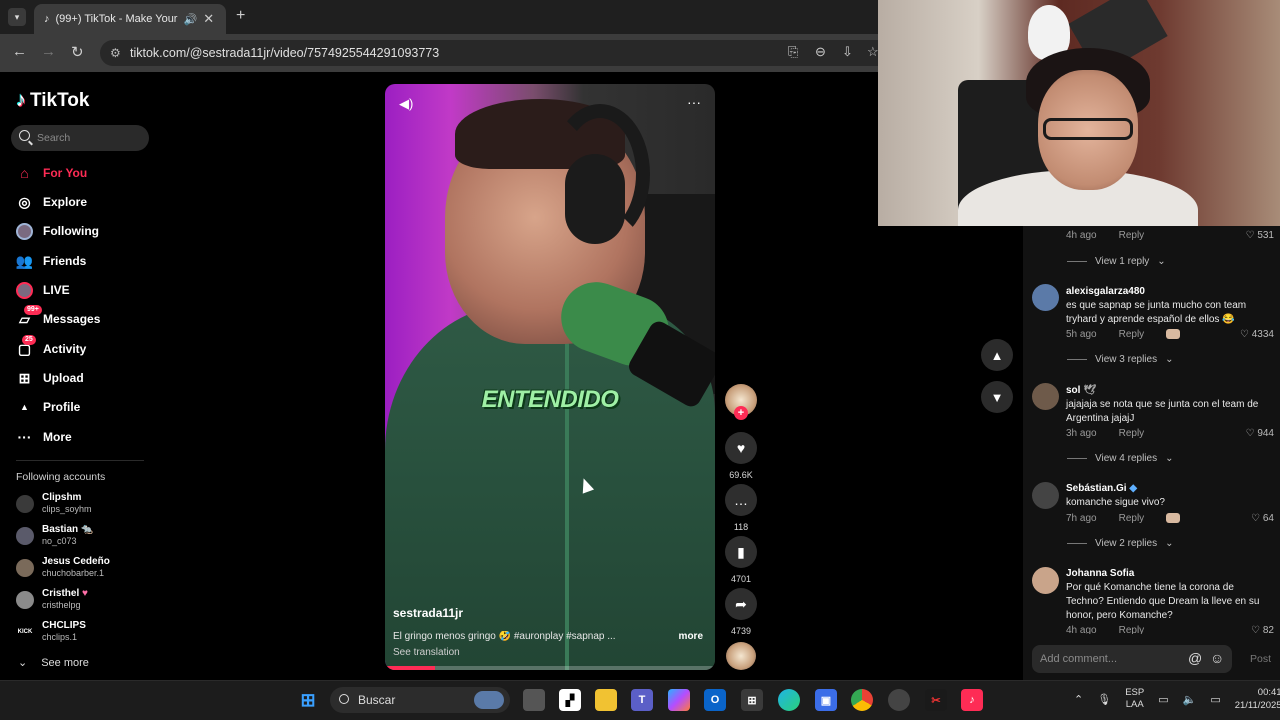 The image size is (1280, 720). Describe the element at coordinates (1260, 433) in the screenshot. I see `comment-like: ♡ 944` at that location.